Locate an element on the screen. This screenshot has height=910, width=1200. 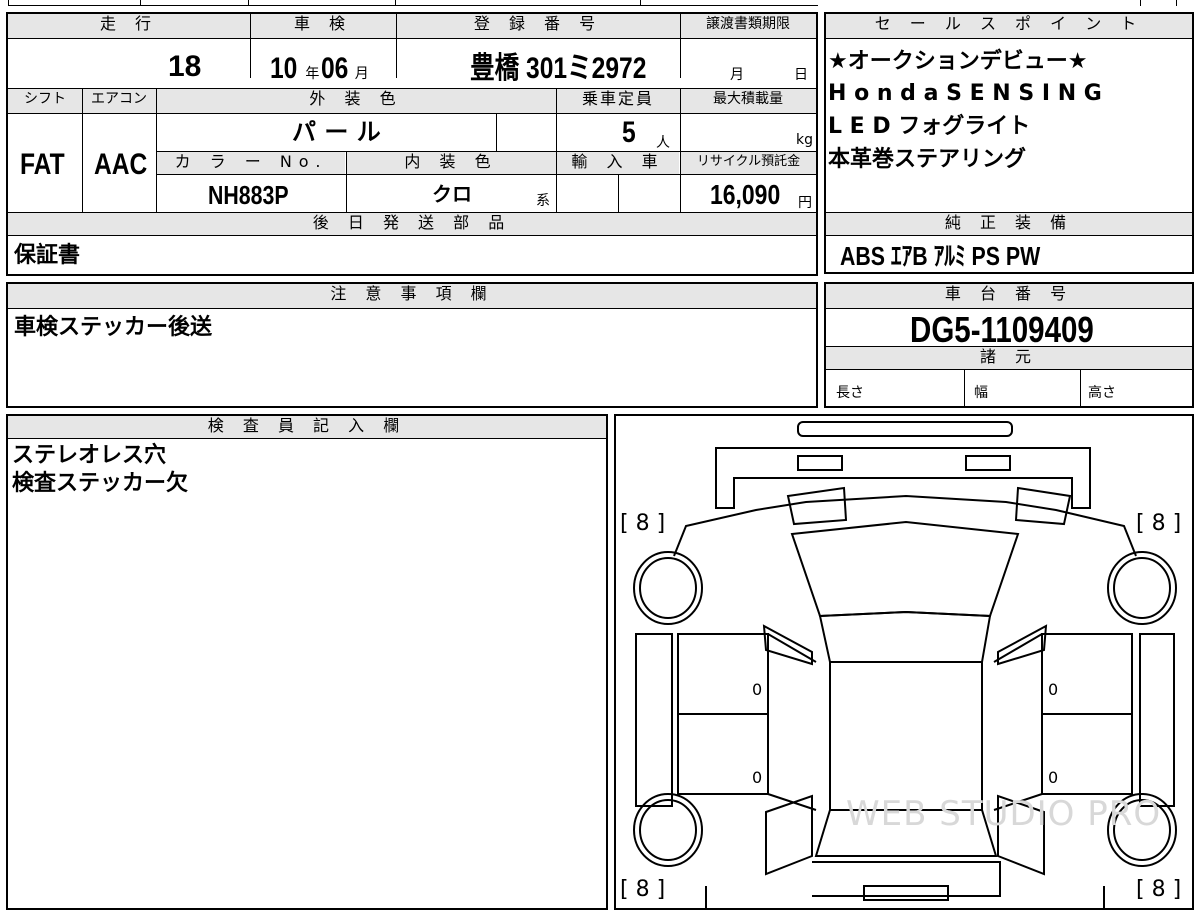
interior-color-value: クロ is located at coordinates (452, 194).